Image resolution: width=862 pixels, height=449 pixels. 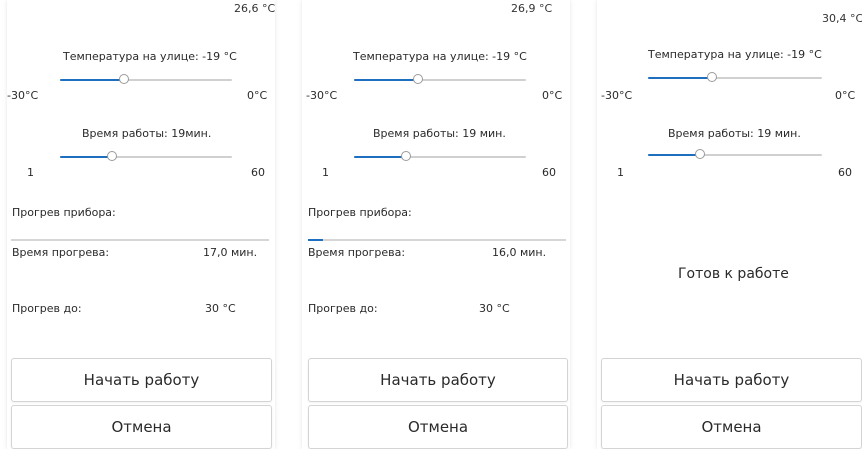 I want to click on warmup-time-value: 16,0 мин., so click(x=519, y=252).